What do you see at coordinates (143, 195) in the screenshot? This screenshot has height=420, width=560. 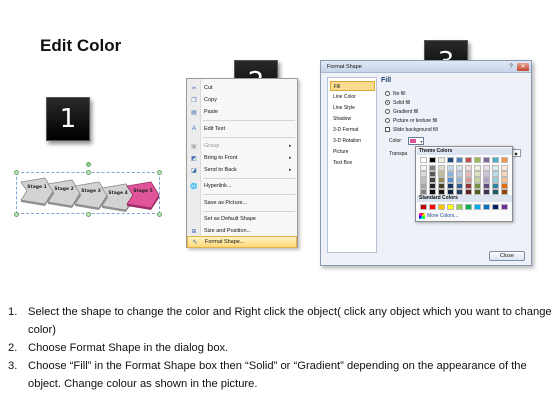 I see `stage-shape-5: Stage 5` at bounding box center [143, 195].